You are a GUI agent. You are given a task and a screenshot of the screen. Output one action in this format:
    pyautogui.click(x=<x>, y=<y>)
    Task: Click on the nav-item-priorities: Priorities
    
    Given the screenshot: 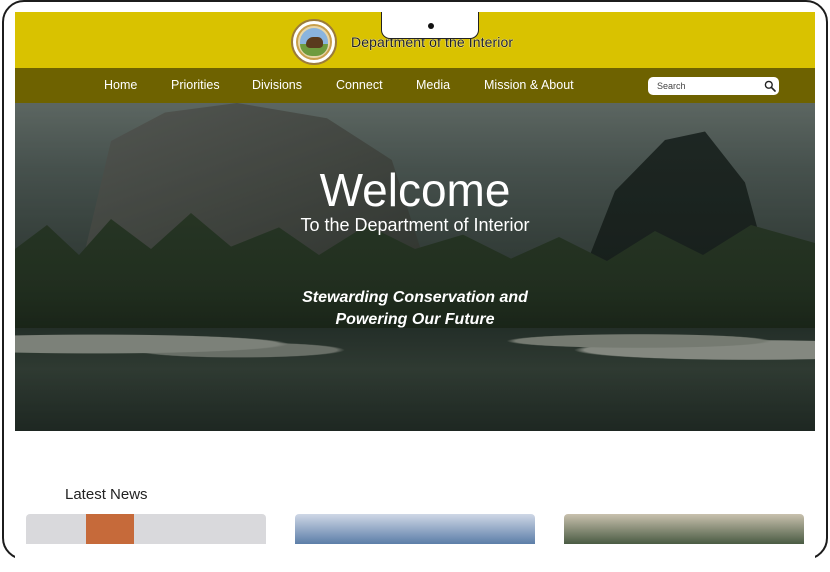 What is the action you would take?
    pyautogui.click(x=195, y=85)
    